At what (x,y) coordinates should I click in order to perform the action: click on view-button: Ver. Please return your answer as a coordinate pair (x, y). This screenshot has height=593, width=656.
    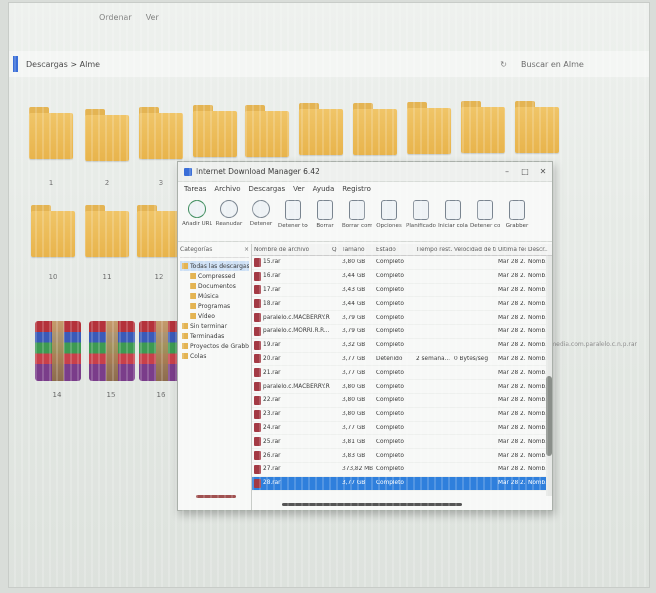
    Looking at the image, I should click on (152, 17).